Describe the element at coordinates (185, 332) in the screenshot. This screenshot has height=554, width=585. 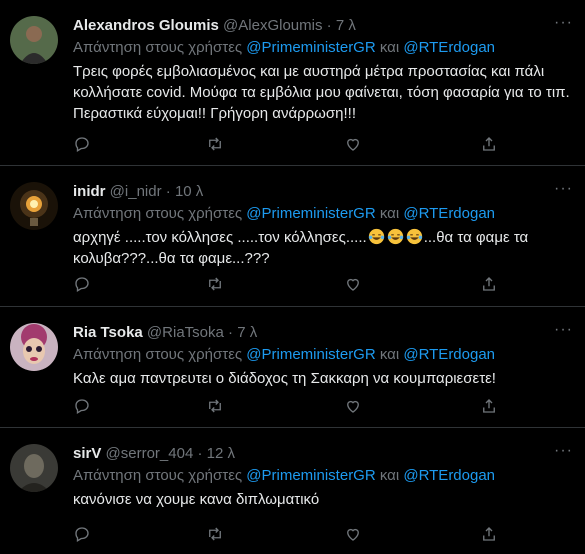
I see `user-handle: @RiaTsoka` at that location.